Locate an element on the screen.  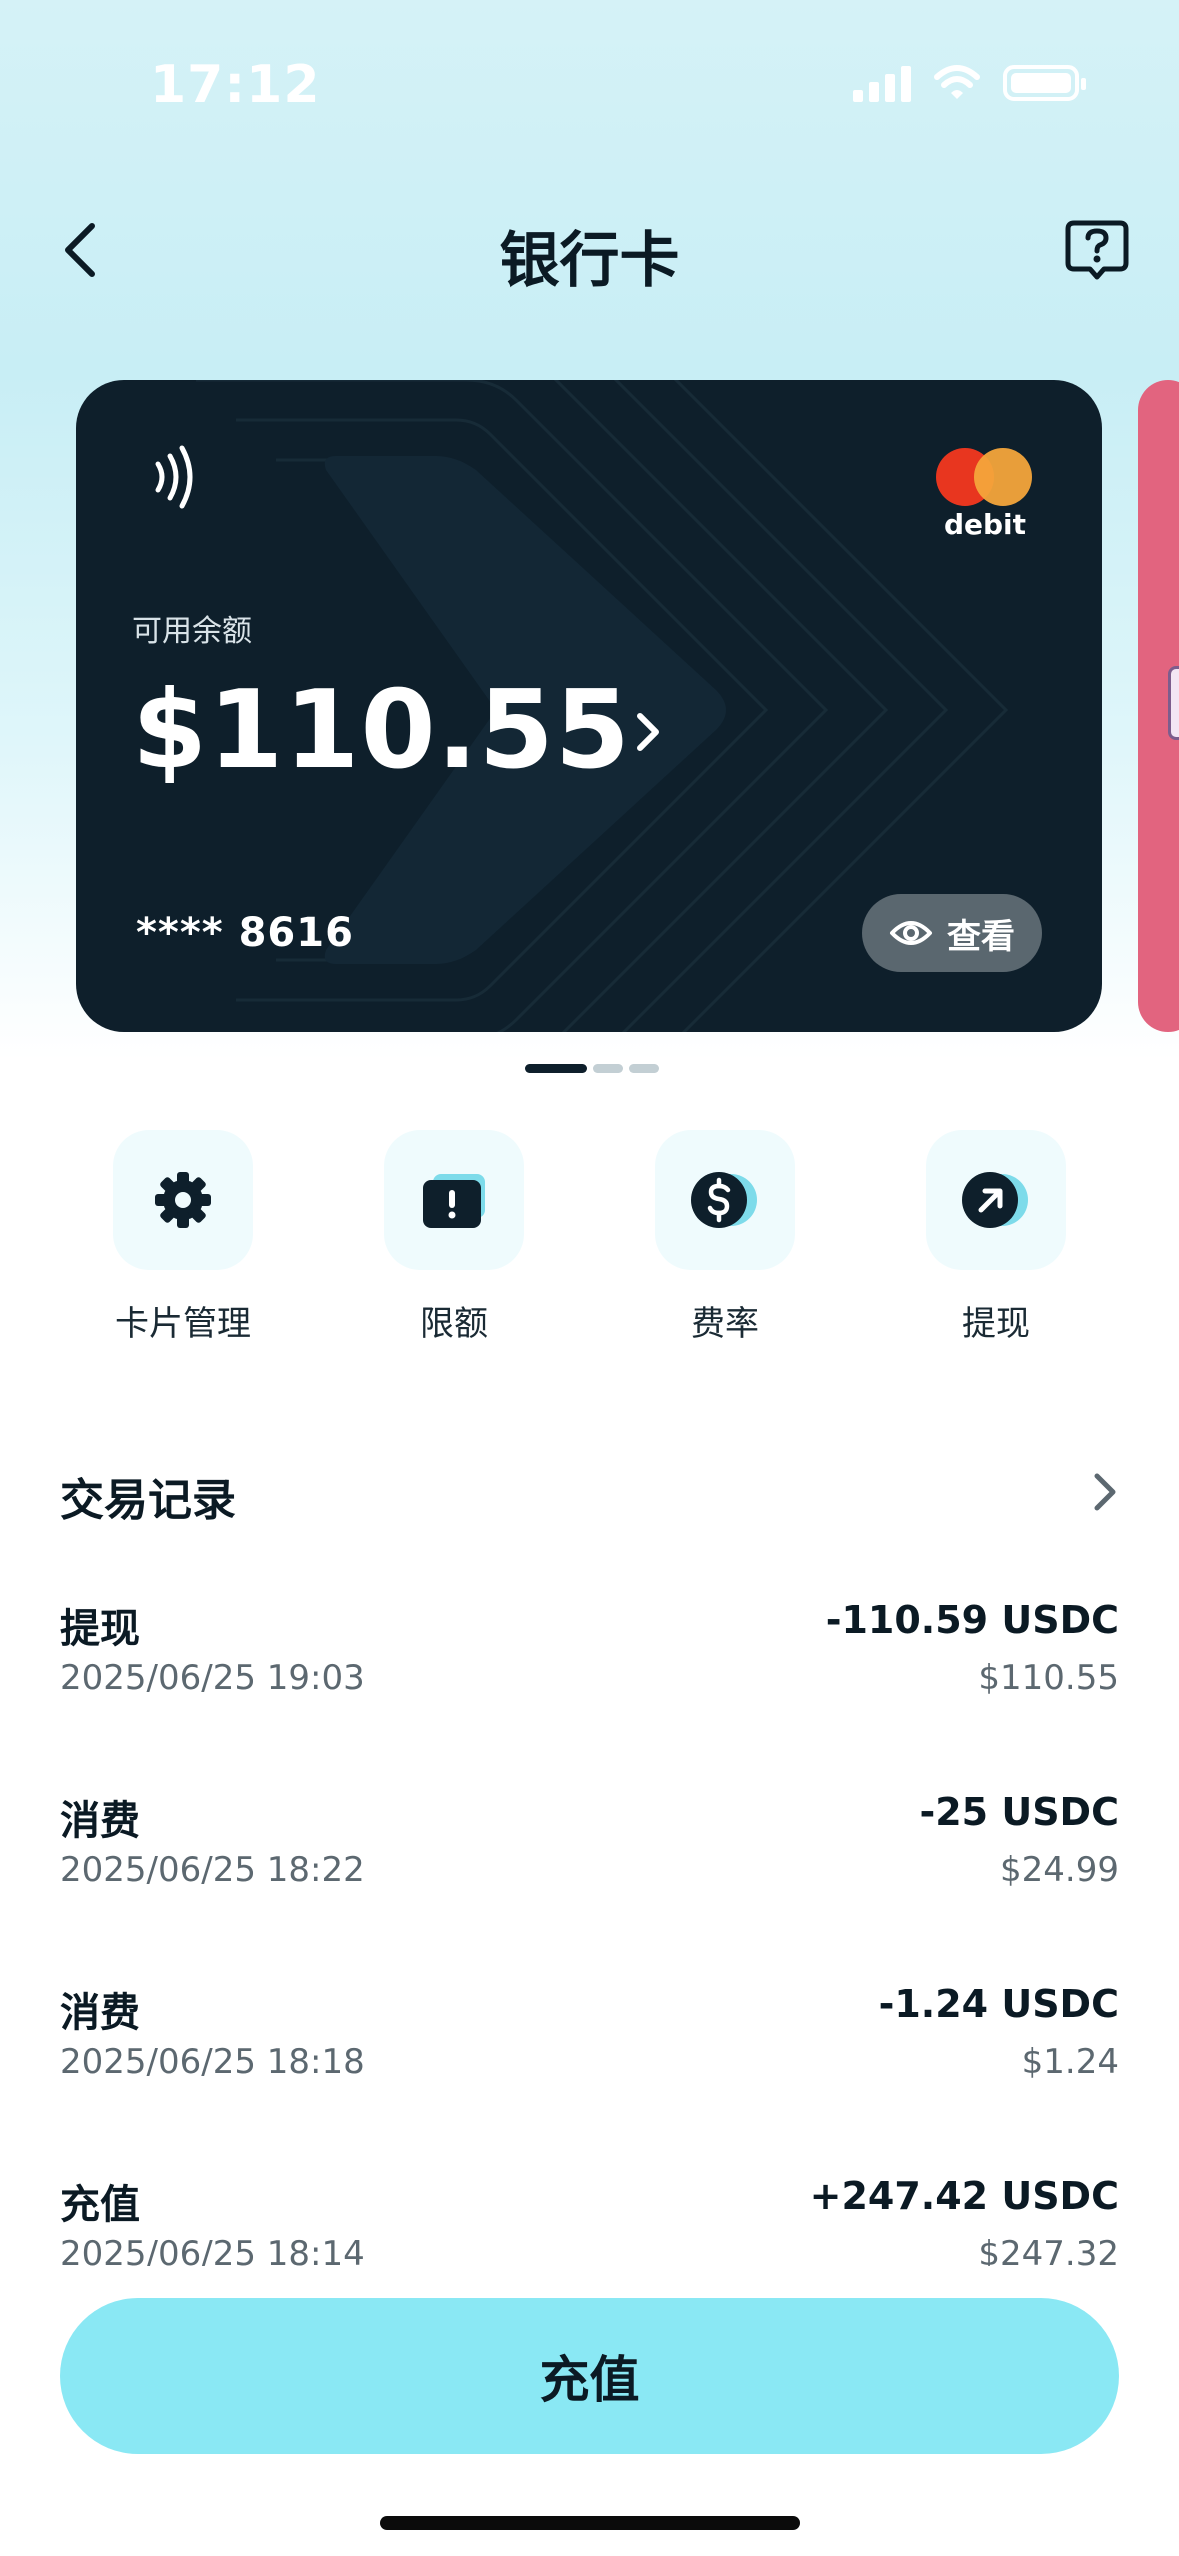
transaction-usd-value: $247.32 is located at coordinates (1048, 2250).